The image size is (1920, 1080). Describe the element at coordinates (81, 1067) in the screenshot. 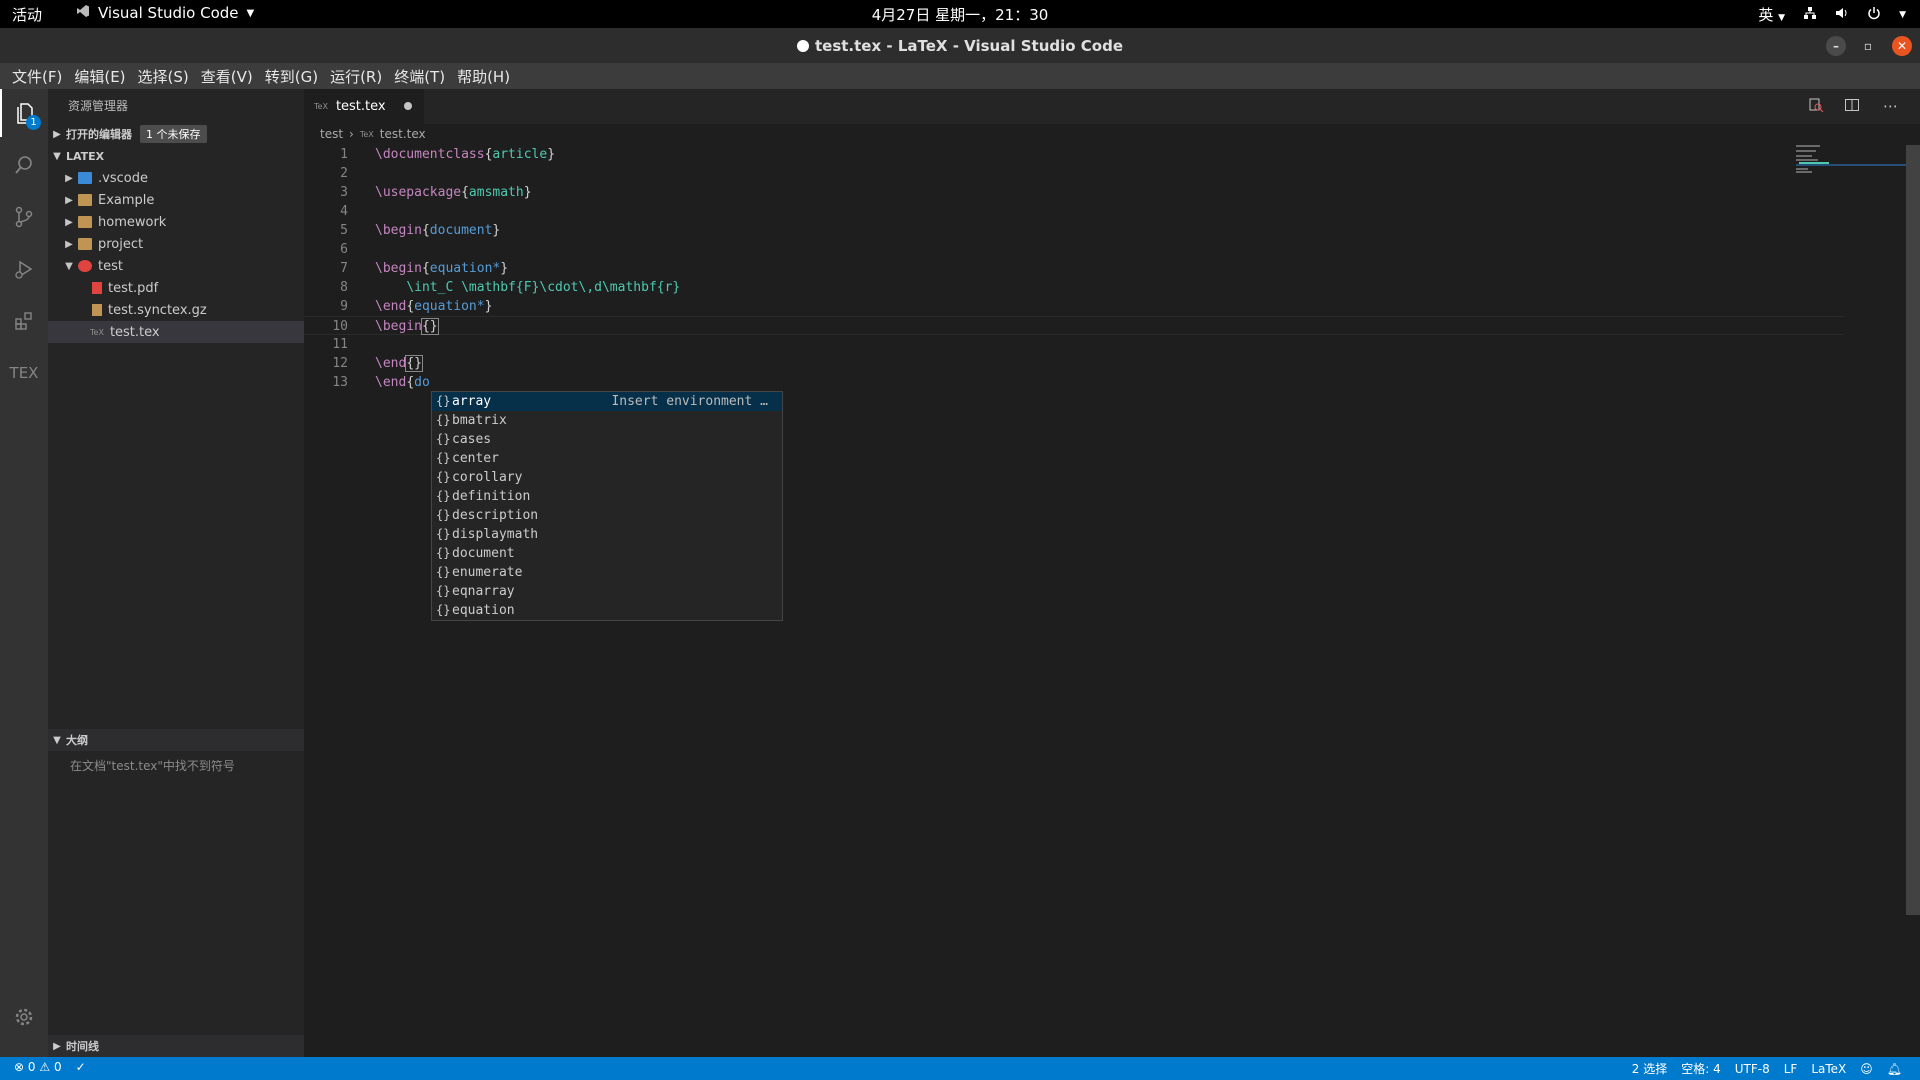

I see `check-icon: ✓` at that location.